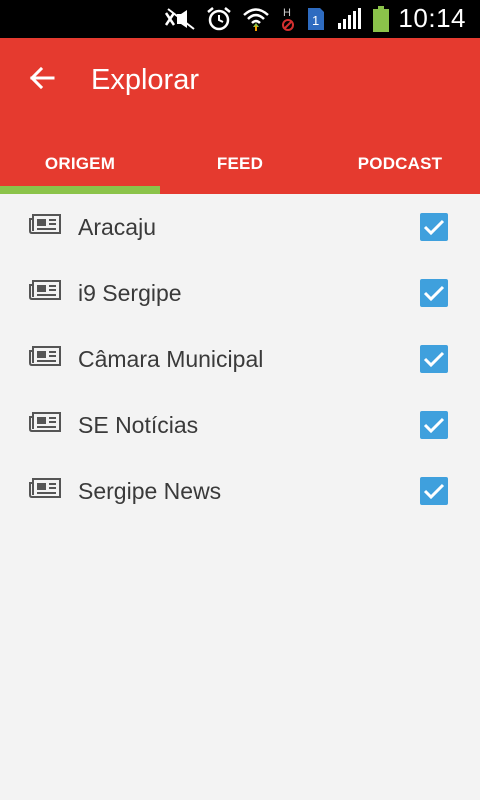 Image resolution: width=480 pixels, height=800 pixels. Describe the element at coordinates (219, 19) in the screenshot. I see `alarm-icon` at that location.